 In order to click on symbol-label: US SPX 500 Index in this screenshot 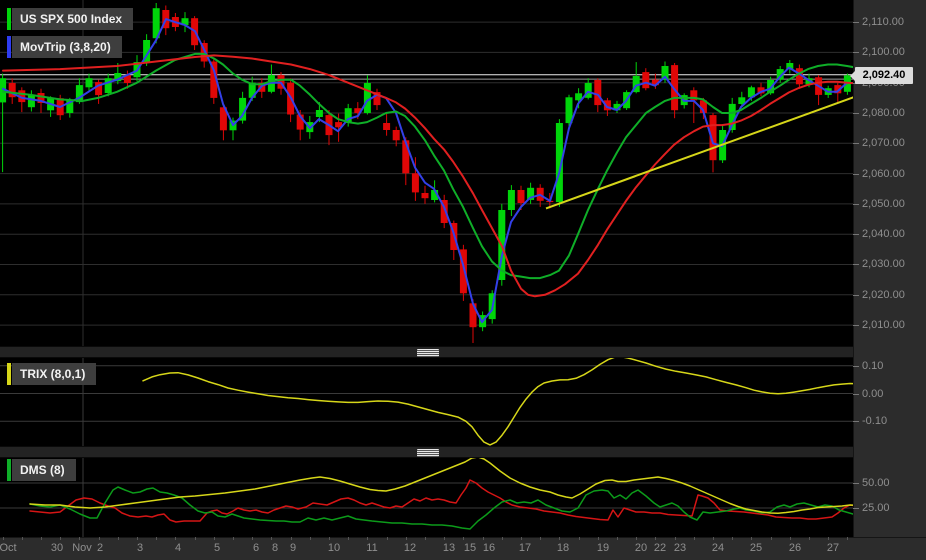, I will do `click(73, 19)`.